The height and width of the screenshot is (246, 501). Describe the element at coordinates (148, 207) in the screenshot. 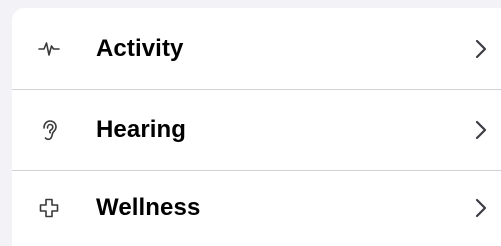

I see `list-item-label: Wellness` at that location.